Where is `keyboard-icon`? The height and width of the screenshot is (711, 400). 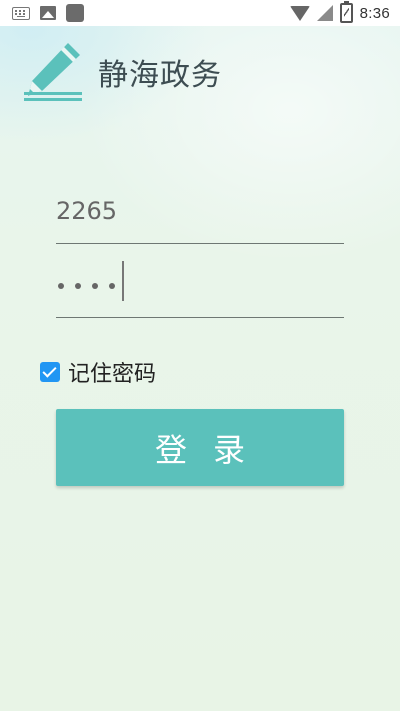 keyboard-icon is located at coordinates (21, 13).